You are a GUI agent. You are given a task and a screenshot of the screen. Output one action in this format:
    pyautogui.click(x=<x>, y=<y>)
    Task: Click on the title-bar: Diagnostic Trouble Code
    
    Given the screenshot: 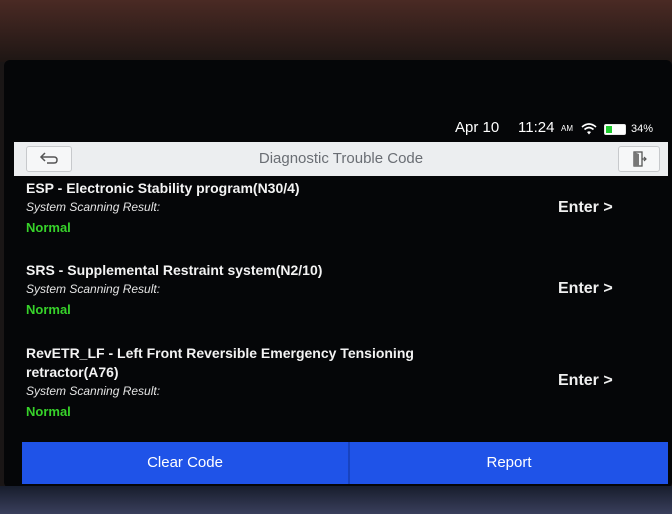 What is the action you would take?
    pyautogui.click(x=341, y=159)
    